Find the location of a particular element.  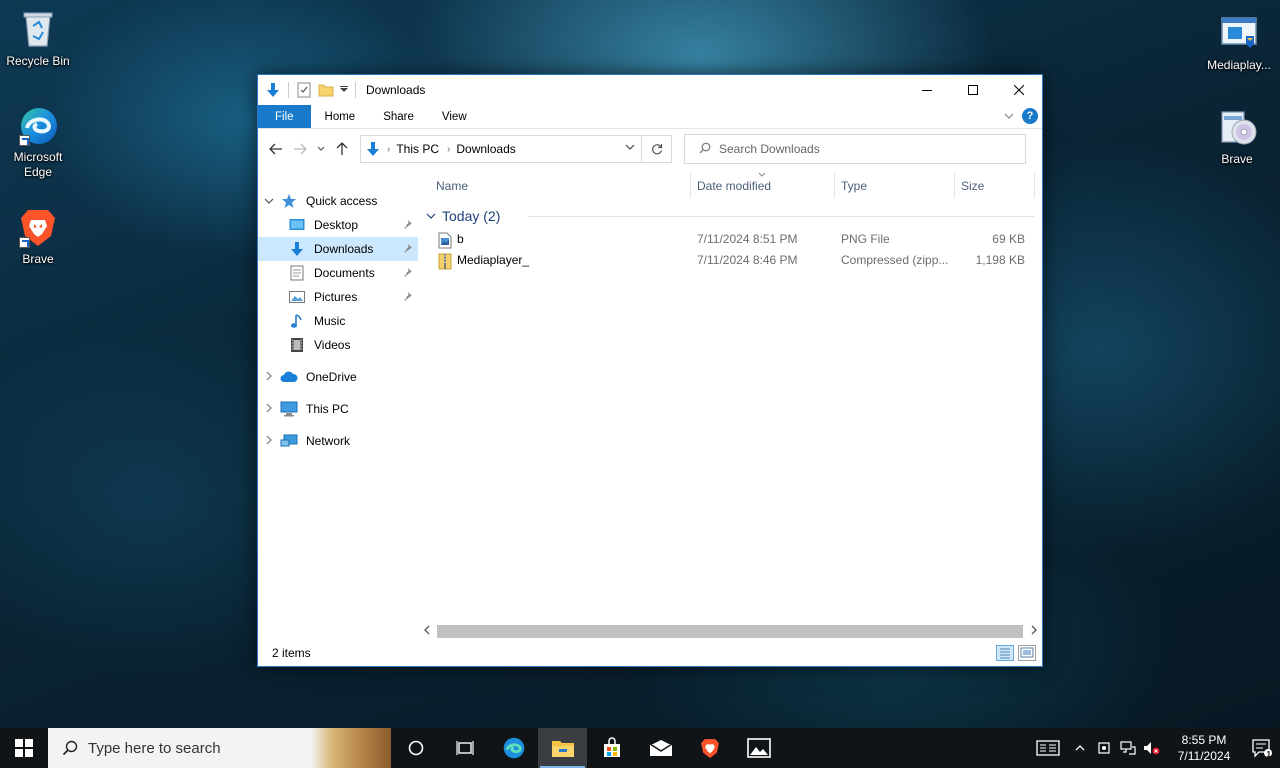

tab-file: File is located at coordinates (284, 116).